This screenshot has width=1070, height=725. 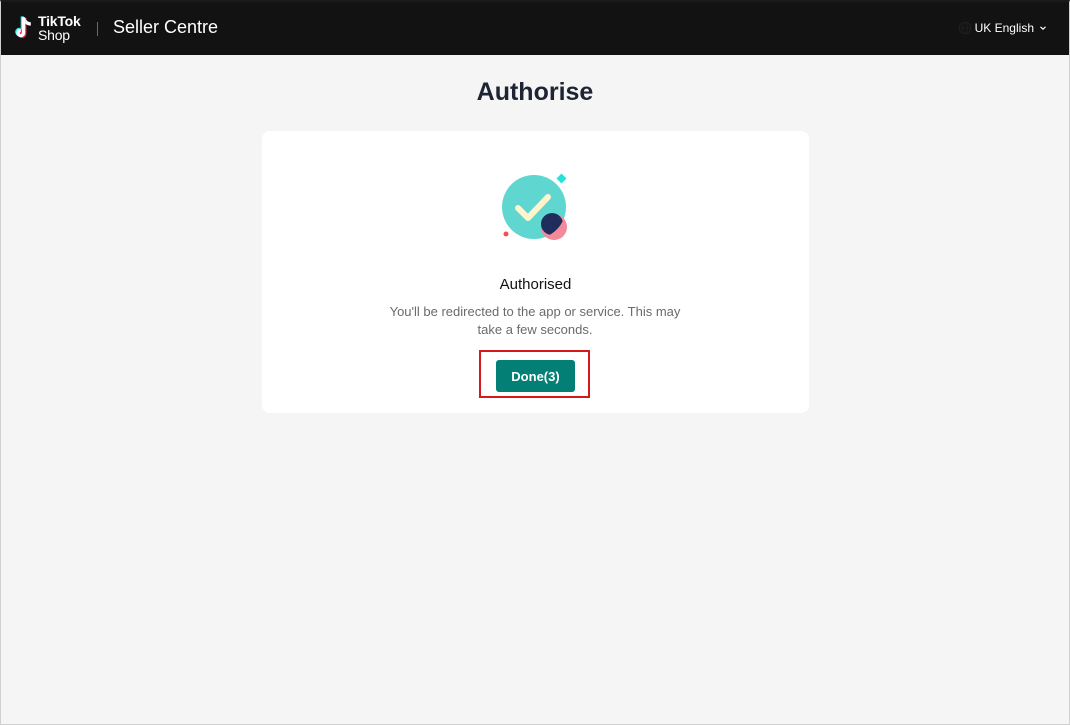 I want to click on done-button: Done(3), so click(x=535, y=376).